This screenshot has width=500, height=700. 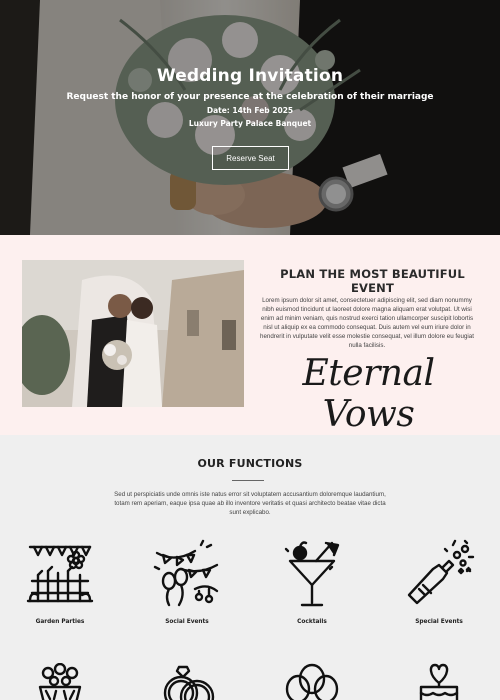 I want to click on functions-heading: OUR FUNCTIONS, so click(x=250, y=463).